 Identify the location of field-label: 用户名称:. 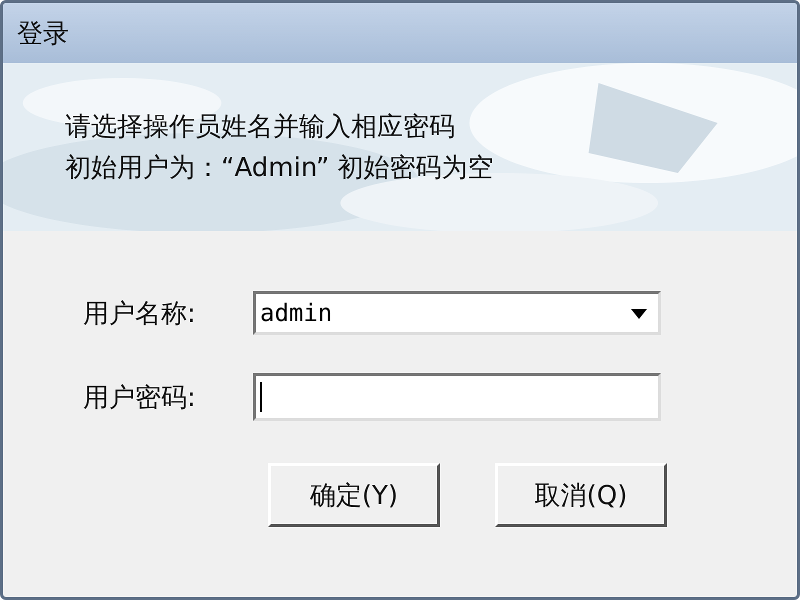
(140, 314).